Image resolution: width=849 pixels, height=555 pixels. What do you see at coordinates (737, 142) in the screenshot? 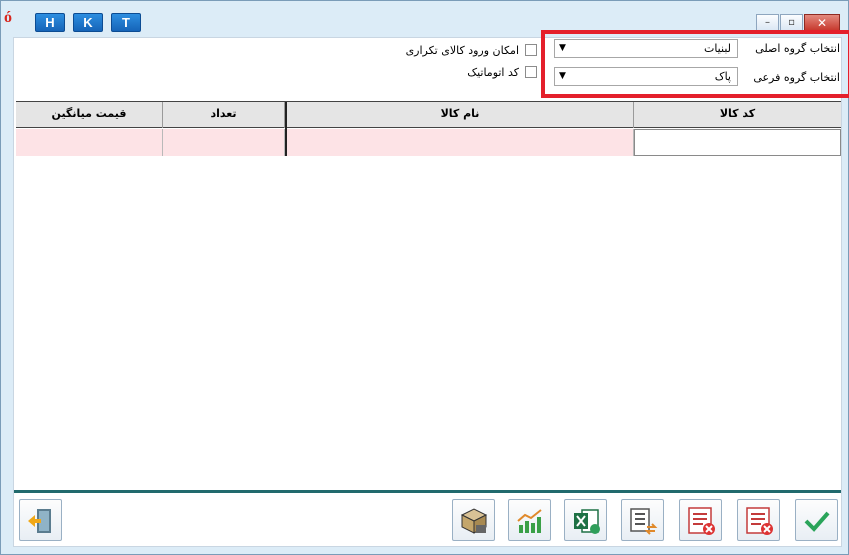
I see `item-code-cell` at bounding box center [737, 142].